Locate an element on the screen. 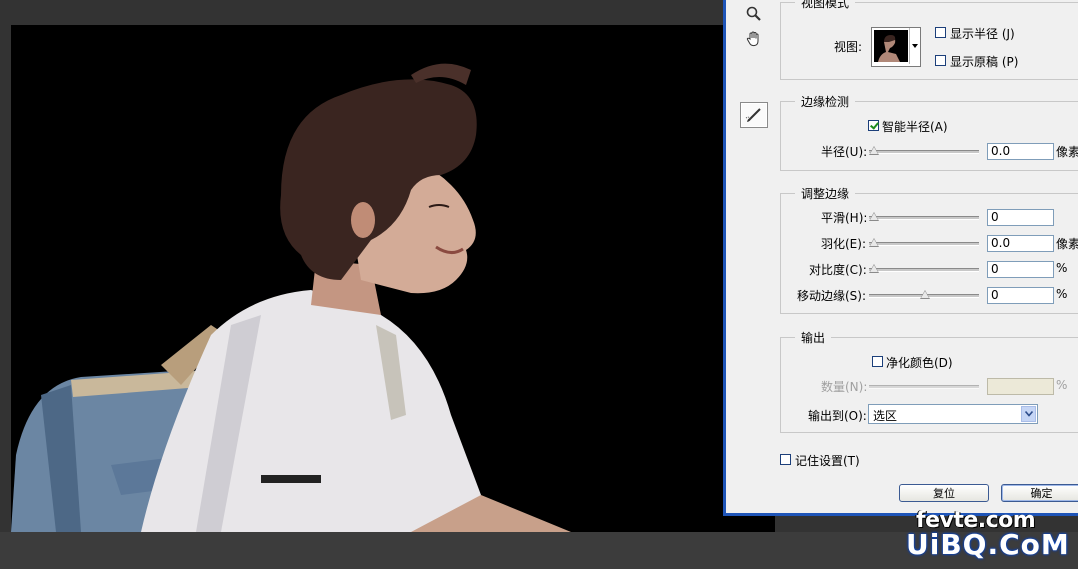 The width and height of the screenshot is (1078, 569). output-to-select: 选区 is located at coordinates (953, 414).